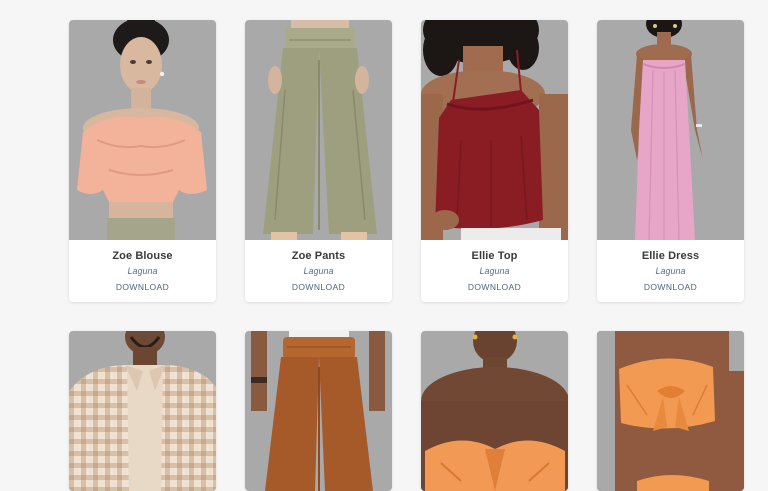 This screenshot has width=768, height=491. I want to click on product-image-orange-bandeau, so click(494, 411).